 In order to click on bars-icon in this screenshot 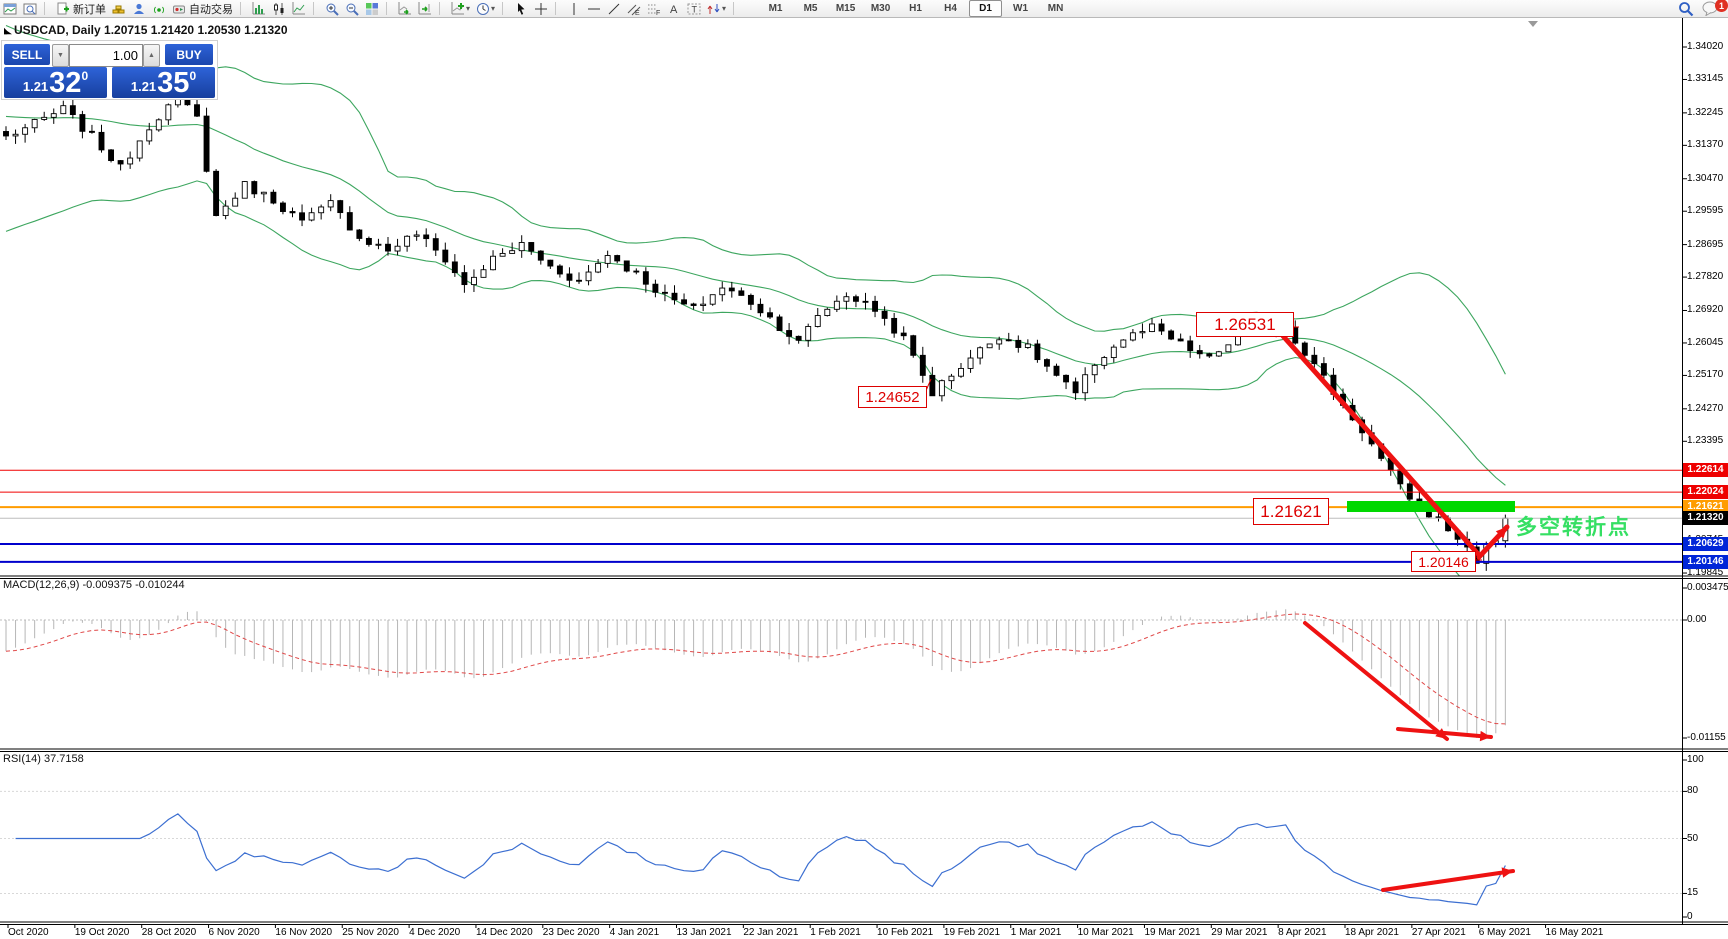, I will do `click(259, 8)`.